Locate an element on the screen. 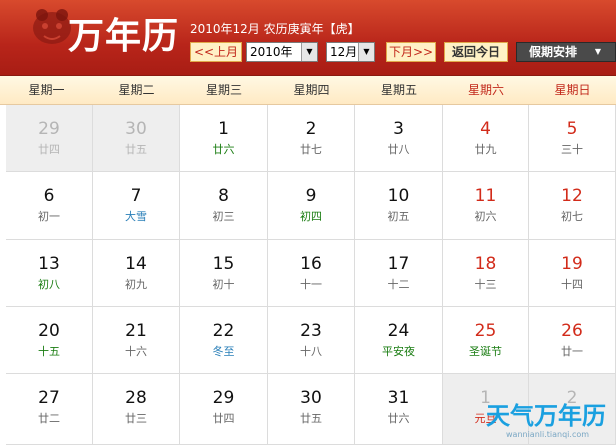  lunar-date-label: 初六 is located at coordinates (485, 216).